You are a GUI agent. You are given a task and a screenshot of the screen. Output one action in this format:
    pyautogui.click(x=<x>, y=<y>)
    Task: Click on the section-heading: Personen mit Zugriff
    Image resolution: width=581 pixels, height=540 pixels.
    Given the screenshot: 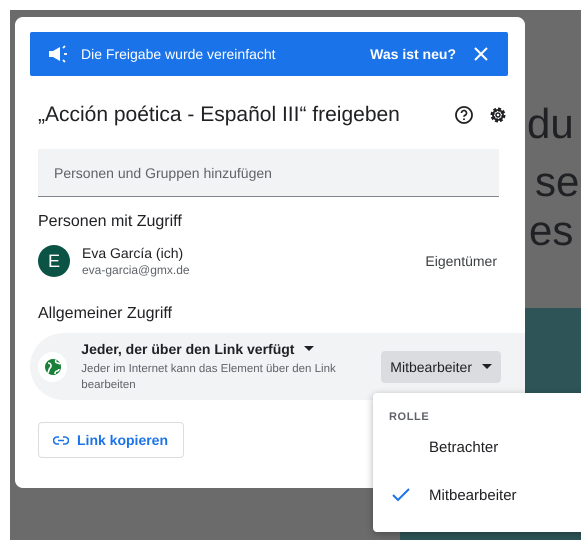 What is the action you would take?
    pyautogui.click(x=110, y=222)
    